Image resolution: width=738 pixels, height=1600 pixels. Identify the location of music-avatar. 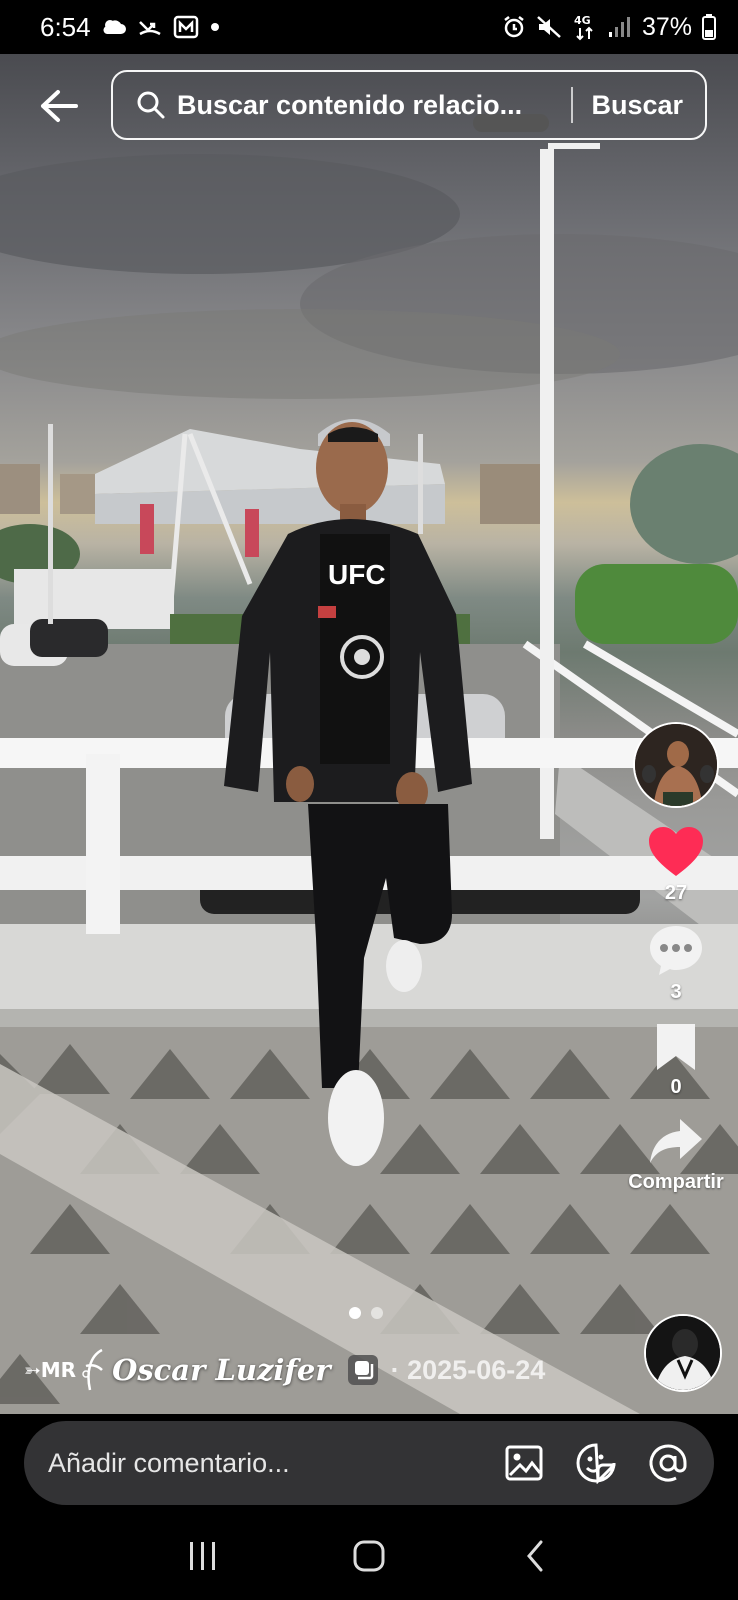
(683, 1353).